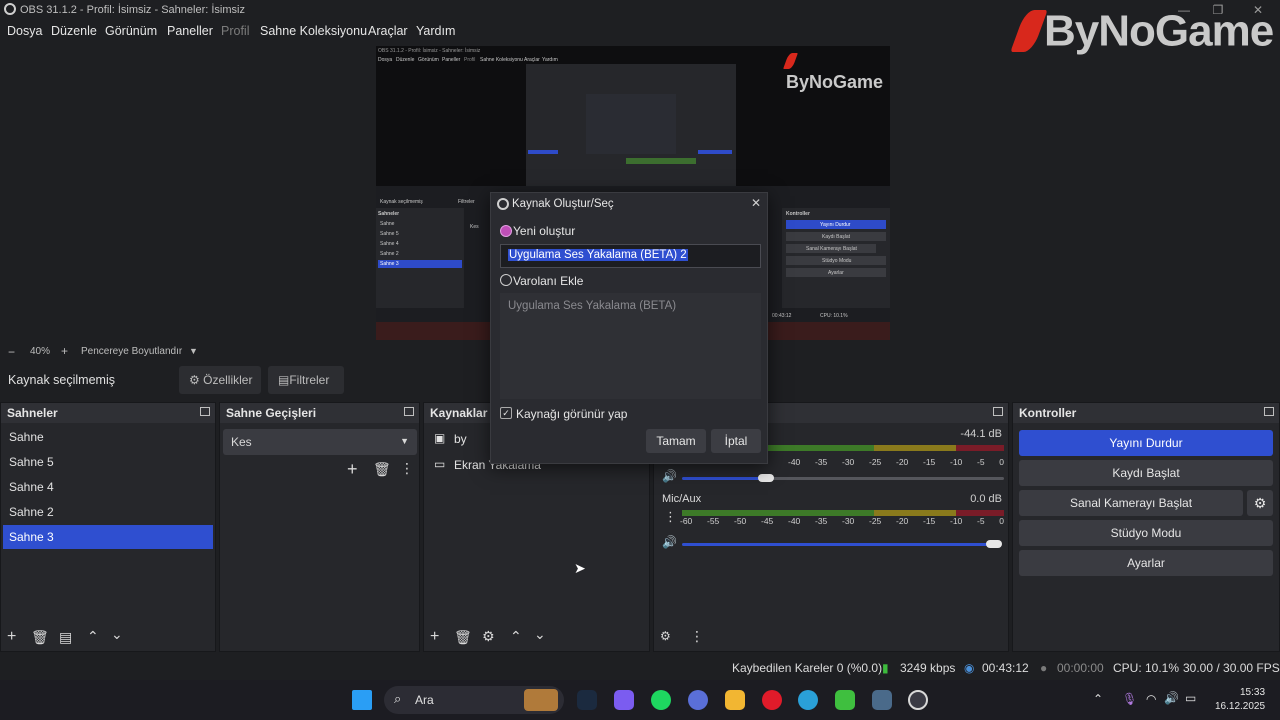 The image size is (1280, 720). Describe the element at coordinates (320, 442) in the screenshot. I see `transition-select: Kes ▼` at that location.